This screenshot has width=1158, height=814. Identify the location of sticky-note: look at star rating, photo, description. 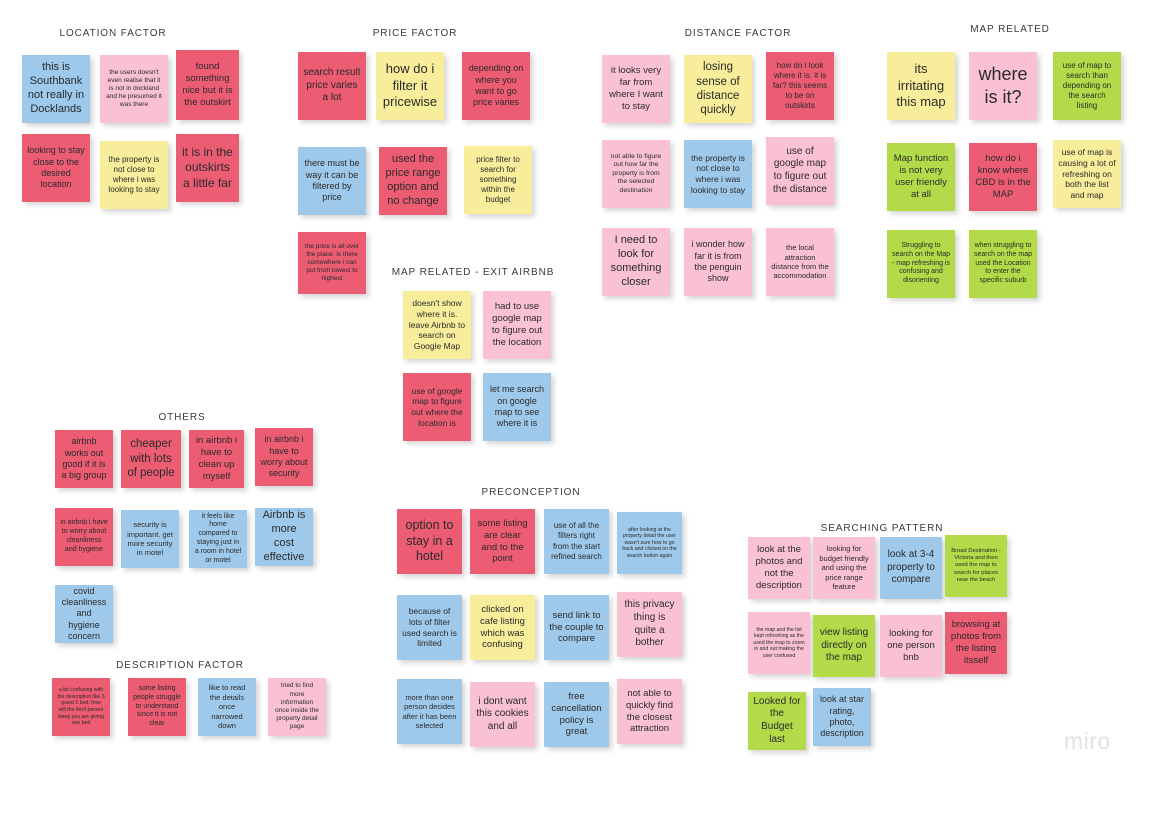
(842, 717).